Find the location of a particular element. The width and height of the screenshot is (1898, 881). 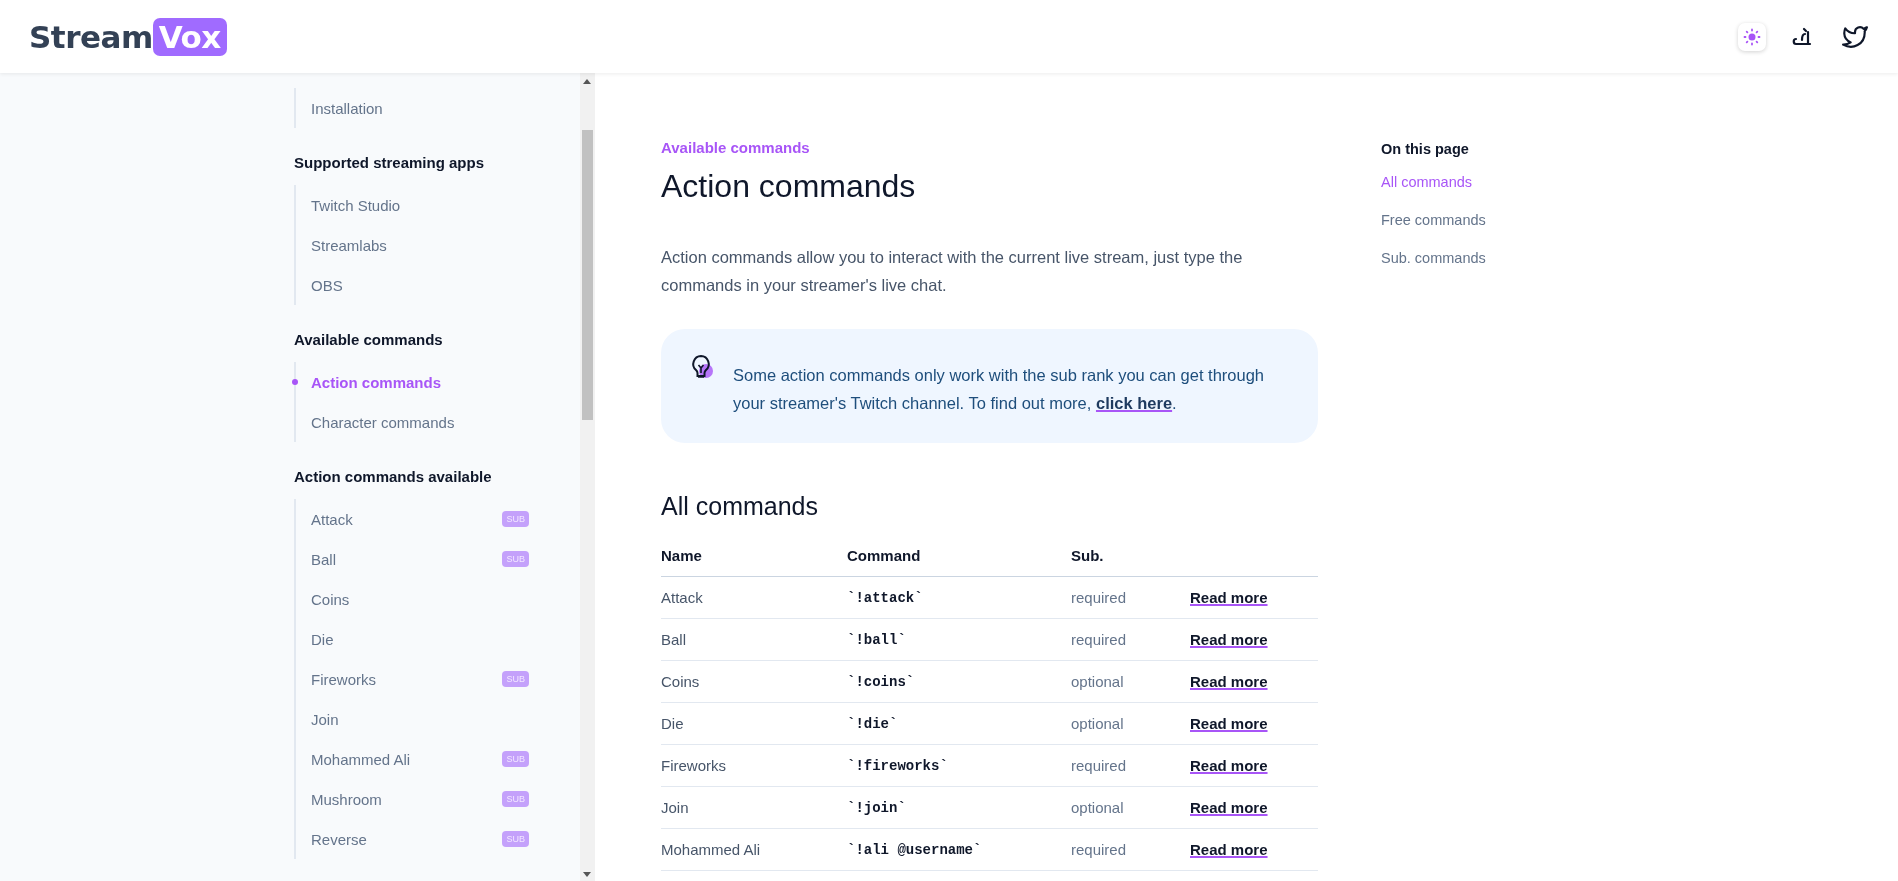

breadcrumb: Available commands is located at coordinates (736, 147).